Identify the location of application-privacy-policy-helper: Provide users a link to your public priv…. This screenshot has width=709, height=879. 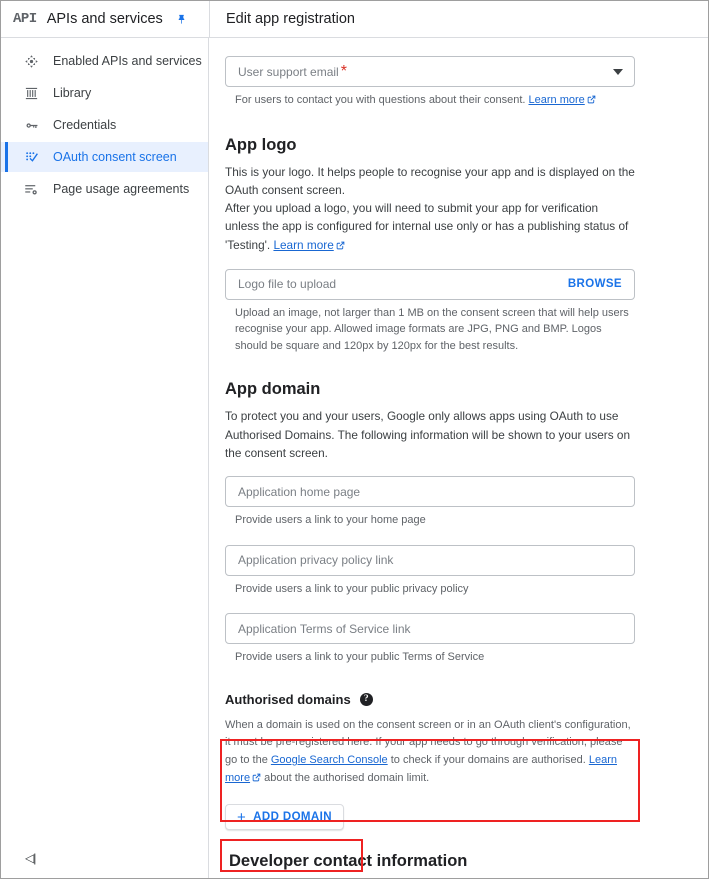
(352, 588).